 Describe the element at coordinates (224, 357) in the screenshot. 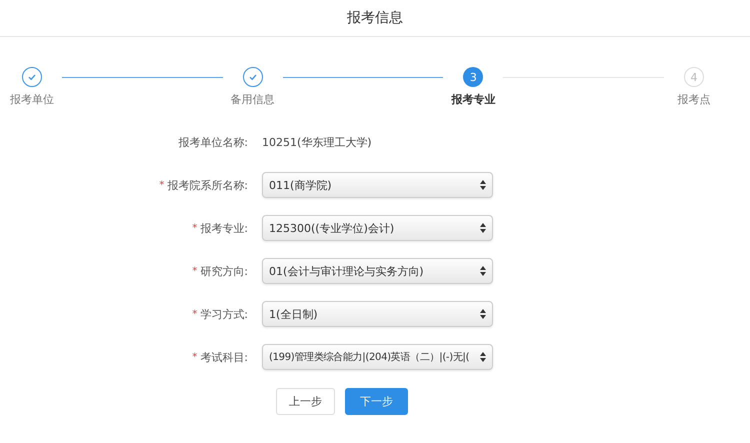

I see `field-label: 考试科目:` at that location.